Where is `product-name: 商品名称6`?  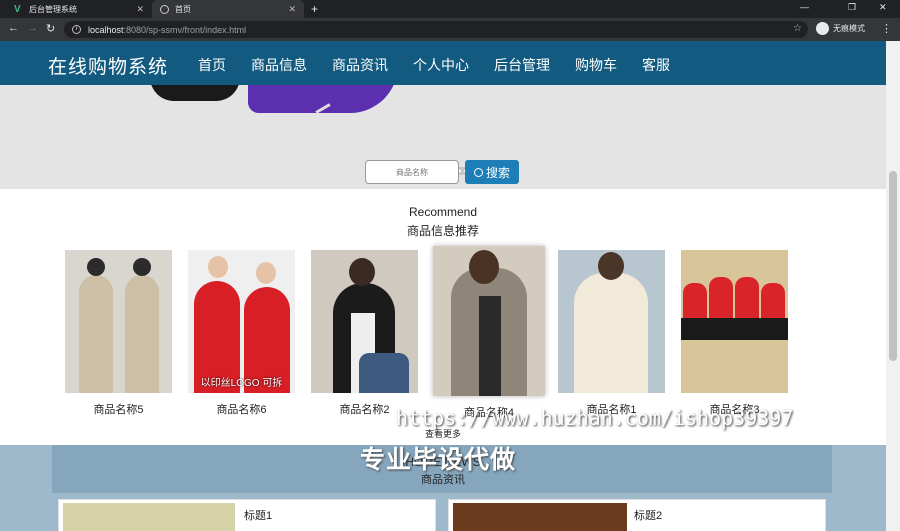 product-name: 商品名称6 is located at coordinates (241, 409).